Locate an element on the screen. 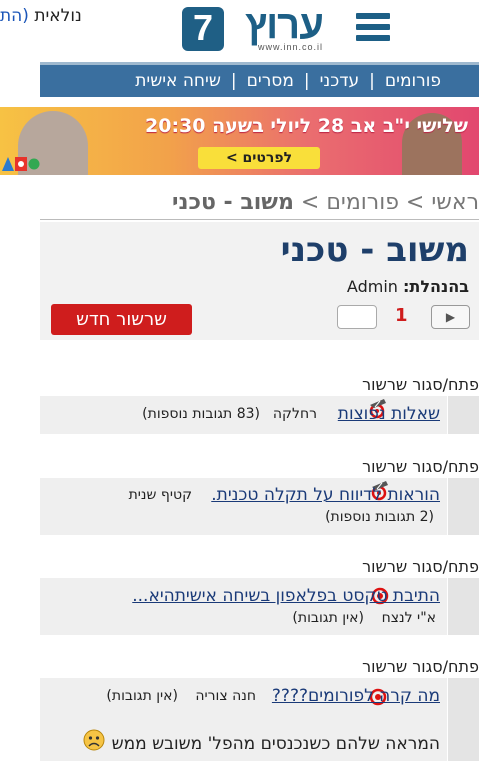 This screenshot has width=479, height=761. thread-author: א"י לנצח is located at coordinates (401, 618).